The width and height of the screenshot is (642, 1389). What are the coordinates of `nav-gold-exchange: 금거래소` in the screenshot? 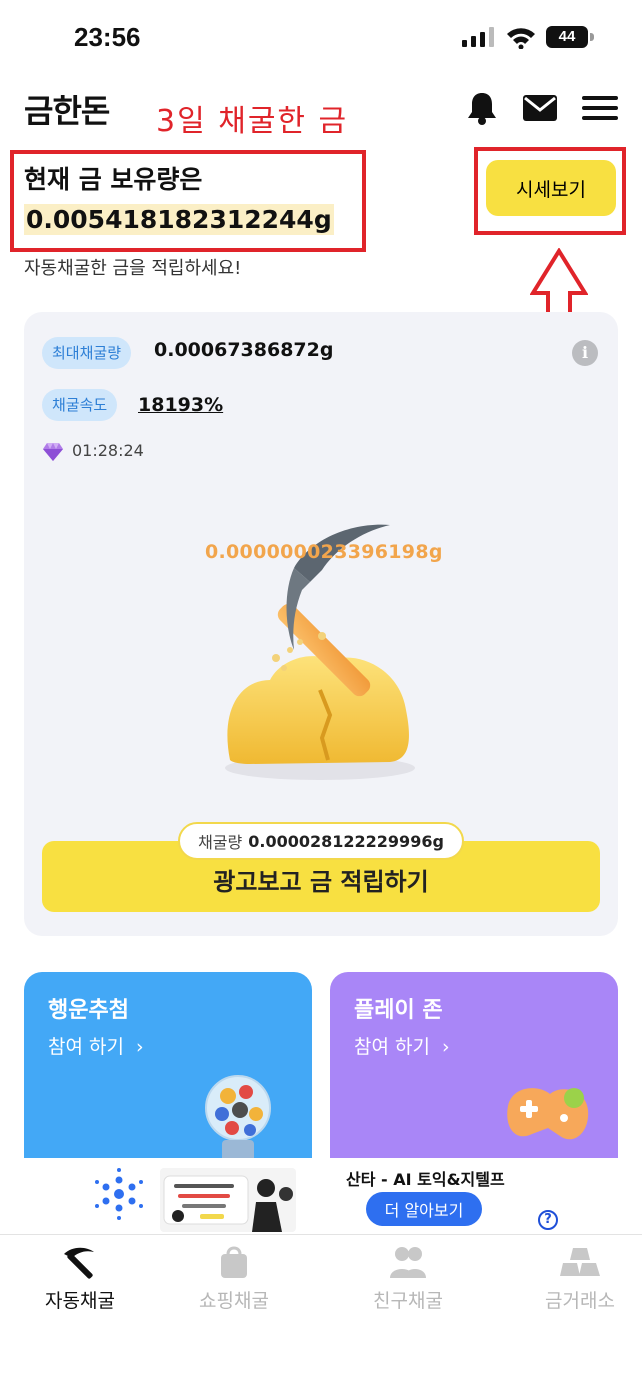 It's located at (571, 1280).